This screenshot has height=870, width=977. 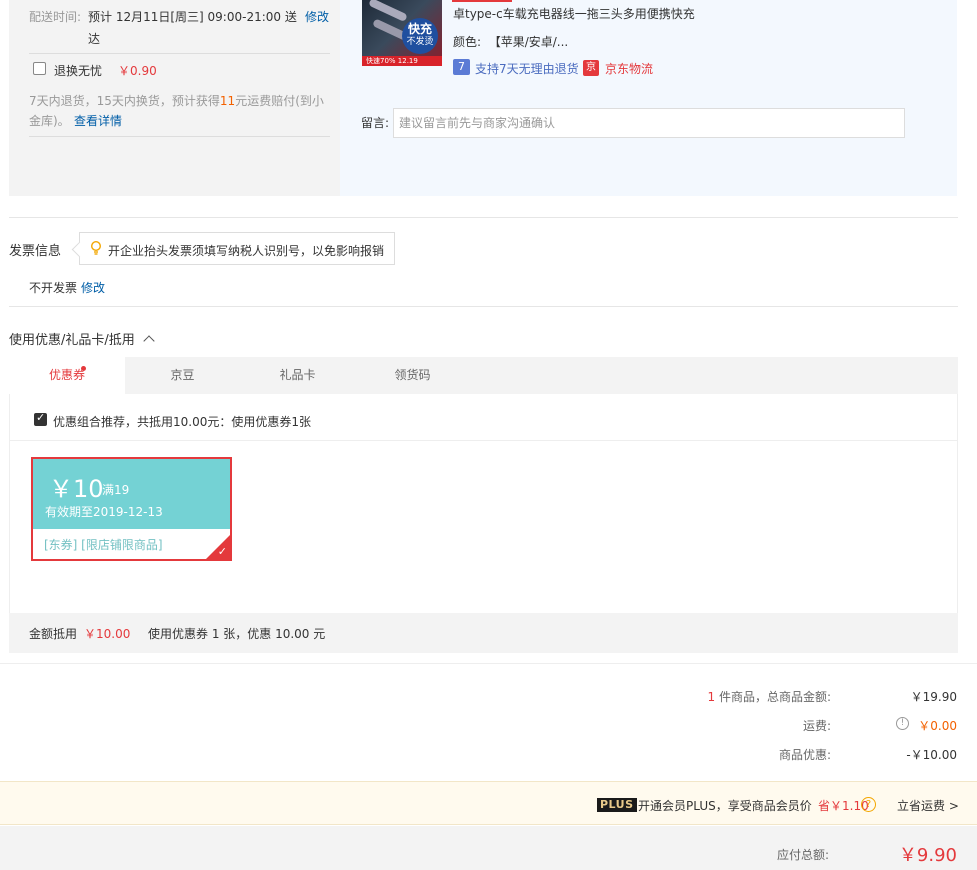 What do you see at coordinates (104, 512) in the screenshot?
I see `coupon-expiry: 有效期至2019-12-13` at bounding box center [104, 512].